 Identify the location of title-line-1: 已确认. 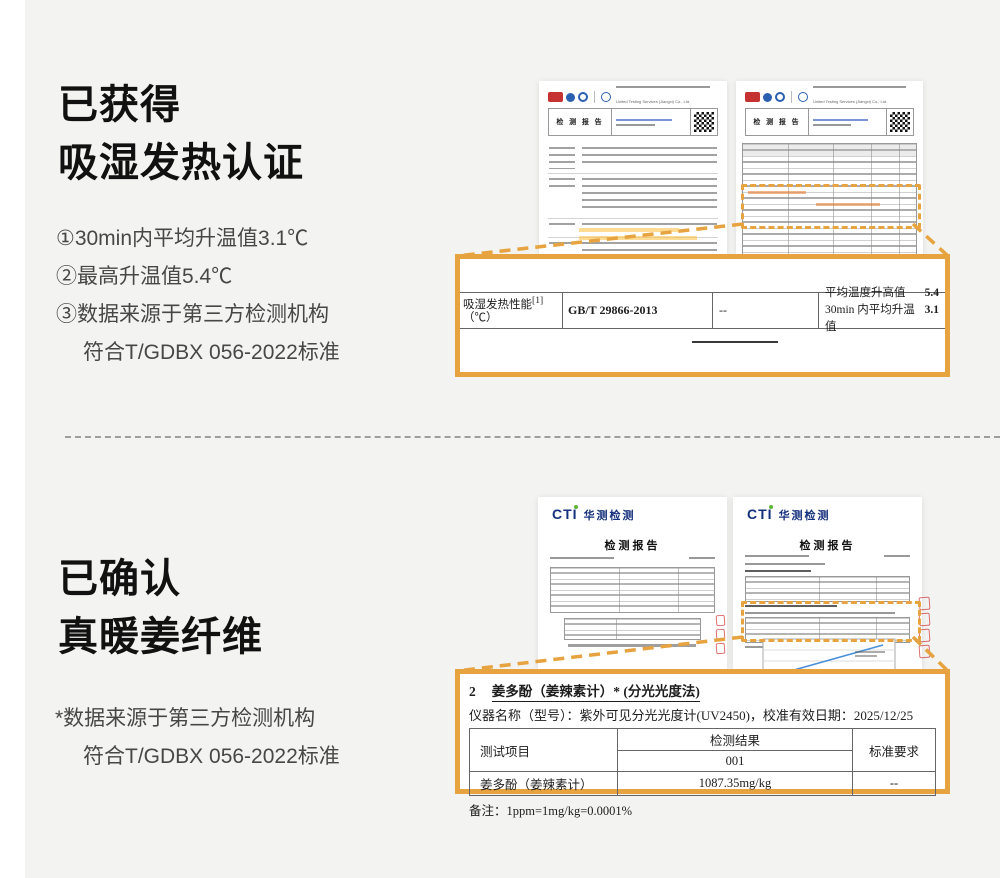
(119, 579).